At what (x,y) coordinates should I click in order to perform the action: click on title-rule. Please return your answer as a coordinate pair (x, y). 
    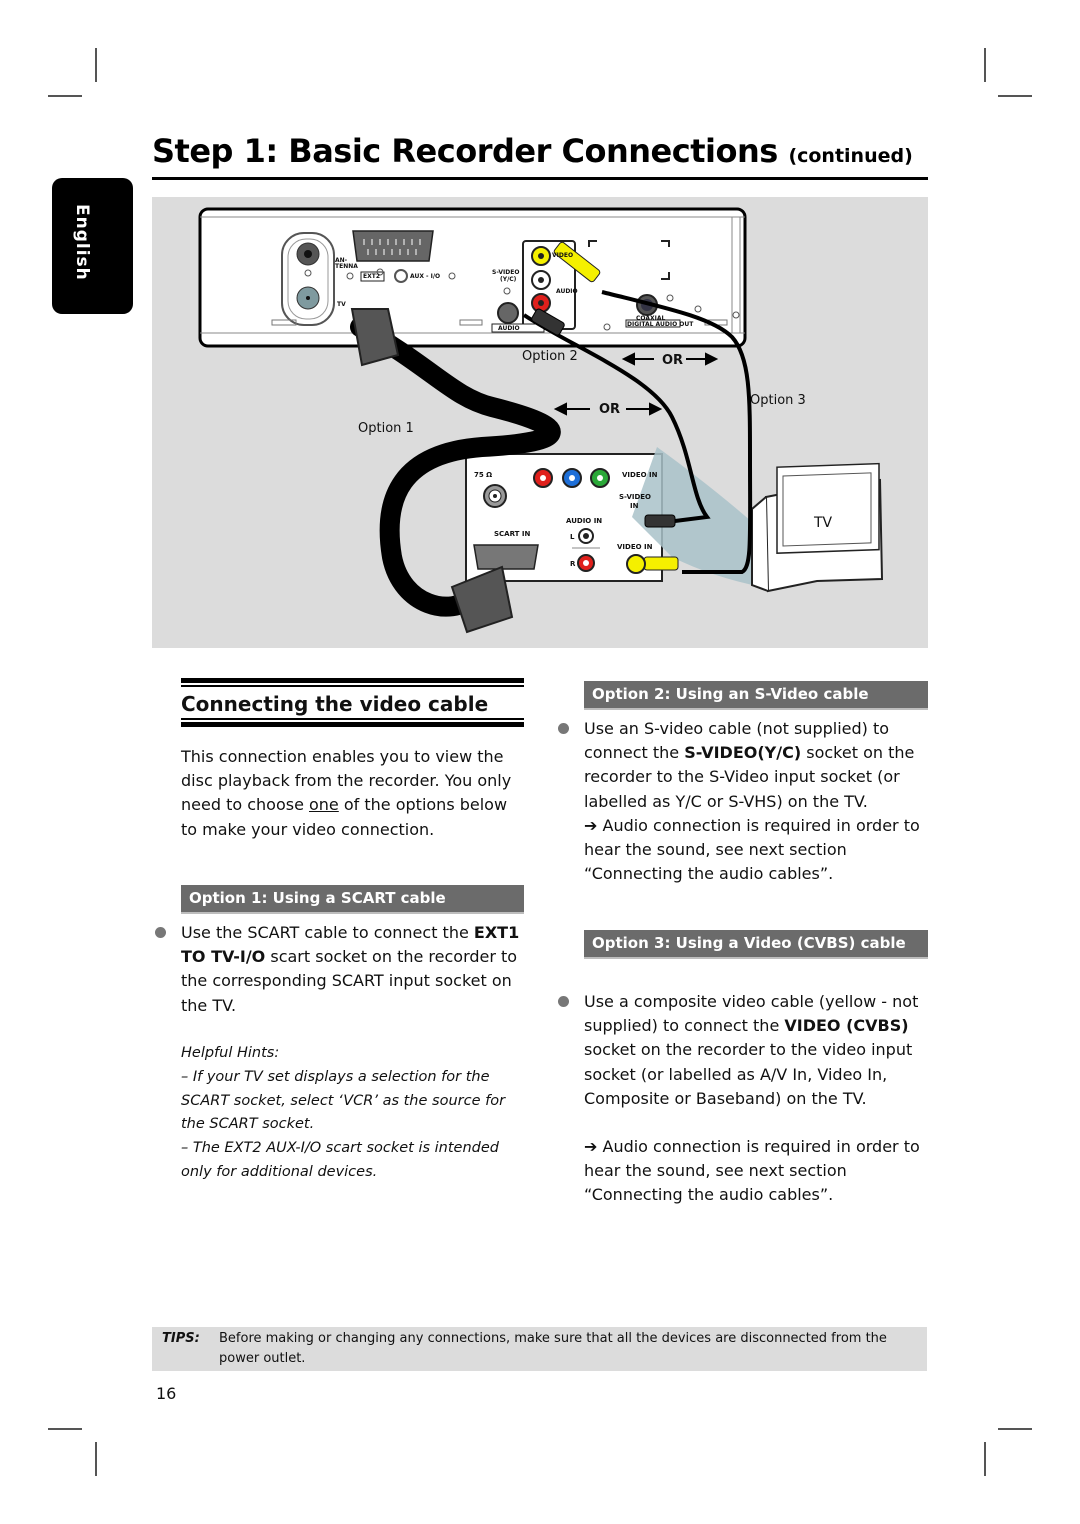
    Looking at the image, I should click on (540, 178).